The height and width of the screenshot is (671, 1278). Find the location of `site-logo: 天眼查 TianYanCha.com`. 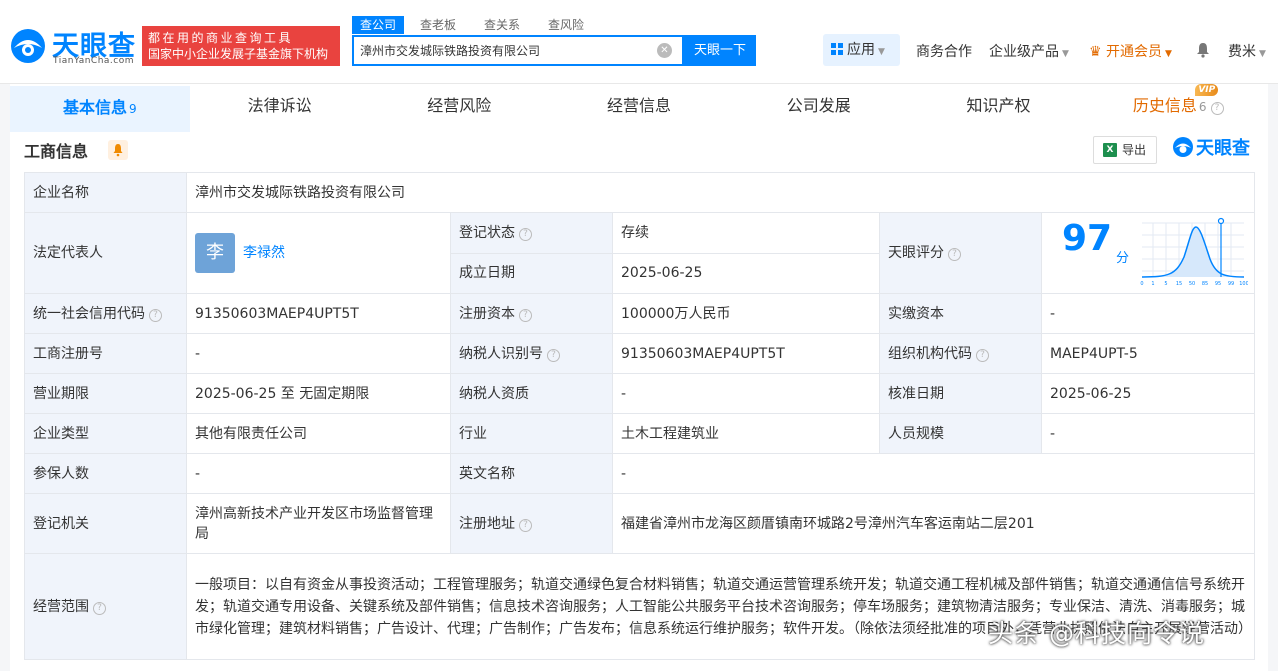

site-logo: 天眼查 TianYanCha.com is located at coordinates (73, 47).